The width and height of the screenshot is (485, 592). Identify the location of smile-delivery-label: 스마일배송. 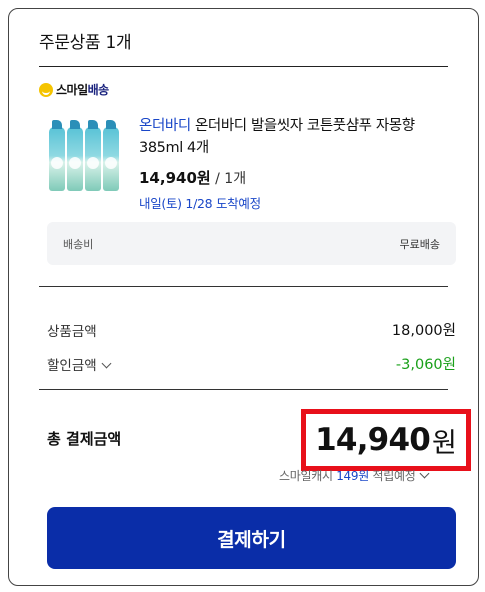
(82, 90).